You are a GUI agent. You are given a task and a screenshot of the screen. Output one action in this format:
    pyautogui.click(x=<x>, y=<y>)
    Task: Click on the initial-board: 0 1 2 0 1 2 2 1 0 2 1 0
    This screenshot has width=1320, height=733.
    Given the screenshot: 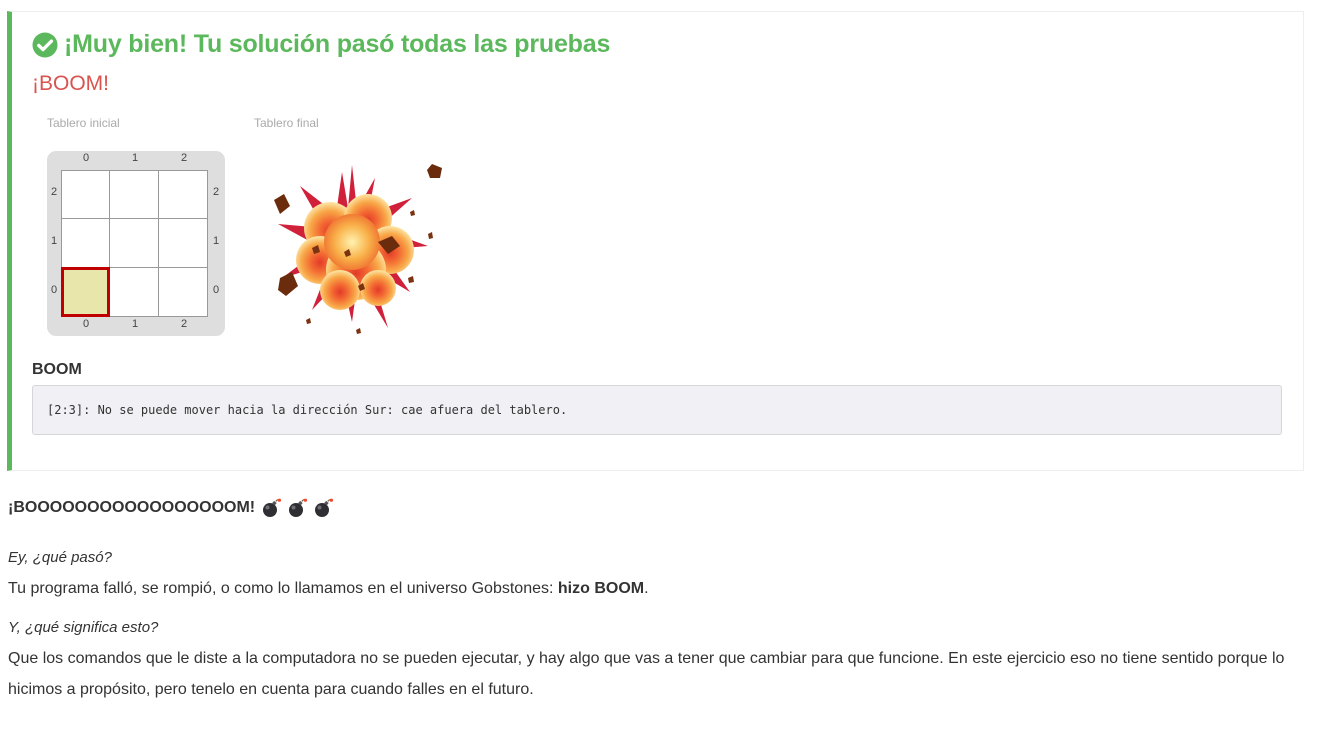 What is the action you would take?
    pyautogui.click(x=136, y=243)
    